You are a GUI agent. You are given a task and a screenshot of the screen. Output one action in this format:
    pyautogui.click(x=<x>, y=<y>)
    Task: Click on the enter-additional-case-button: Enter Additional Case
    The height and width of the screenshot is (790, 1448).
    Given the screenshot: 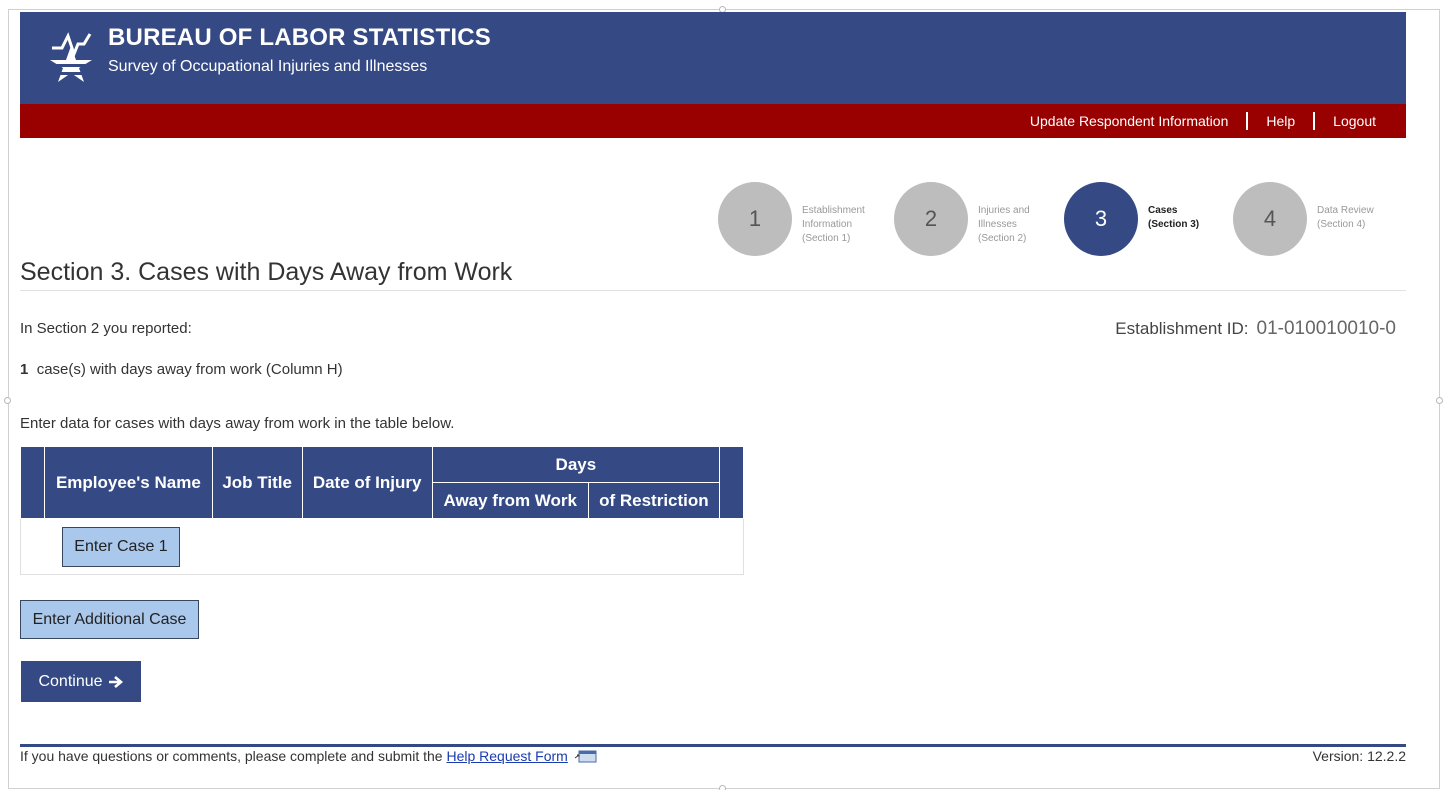 What is the action you would take?
    pyautogui.click(x=109, y=619)
    